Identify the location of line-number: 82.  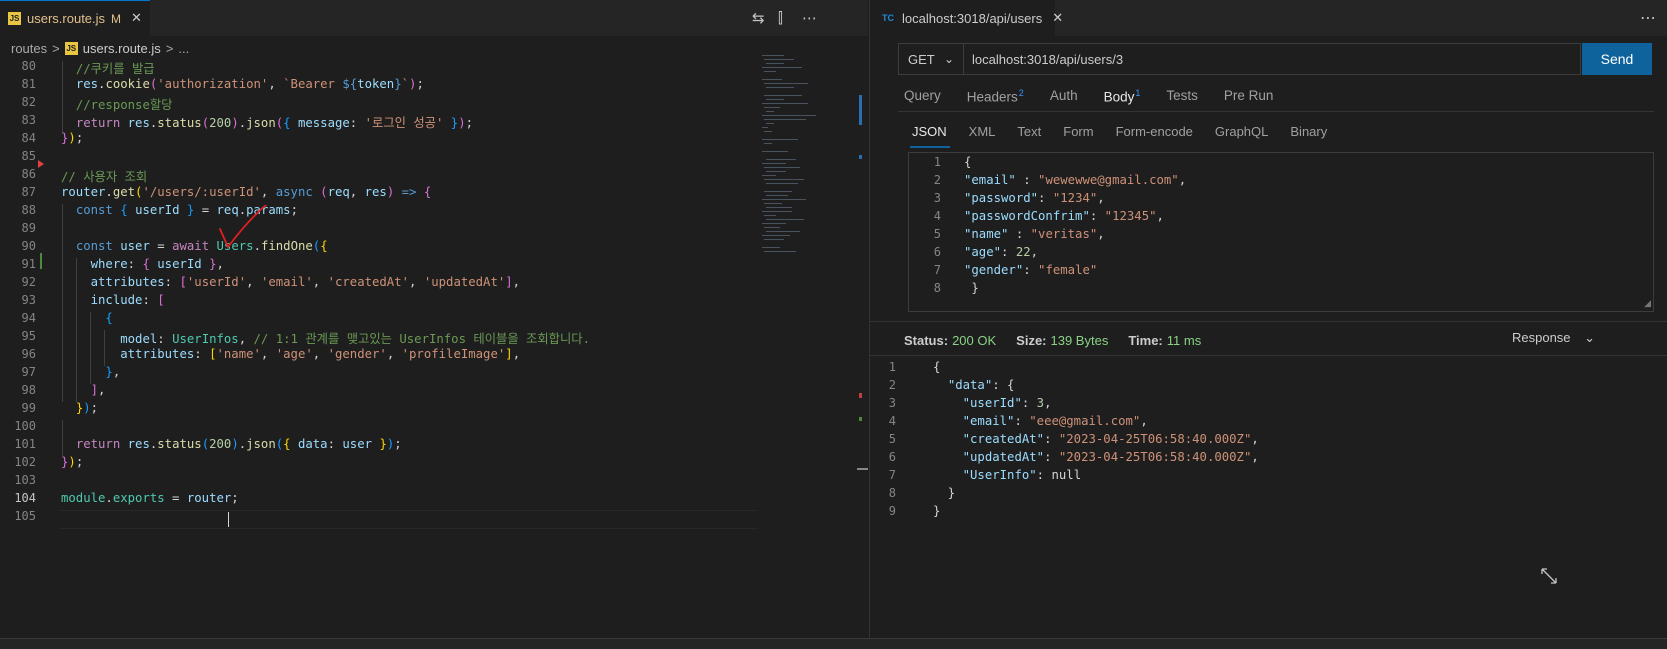
(28, 102).